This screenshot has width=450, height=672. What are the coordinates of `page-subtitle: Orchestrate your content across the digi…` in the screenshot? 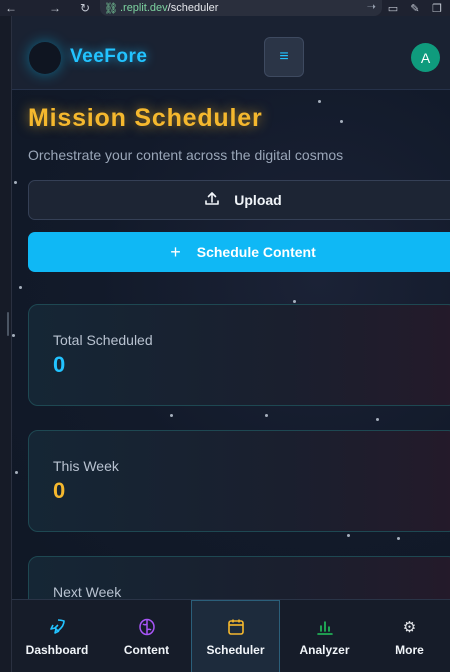 It's located at (186, 155).